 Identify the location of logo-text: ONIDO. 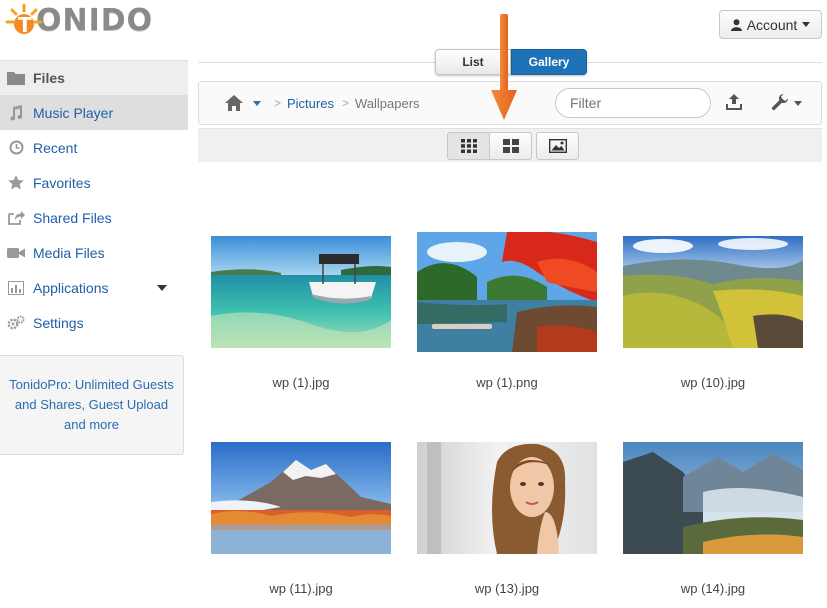
(95, 20).